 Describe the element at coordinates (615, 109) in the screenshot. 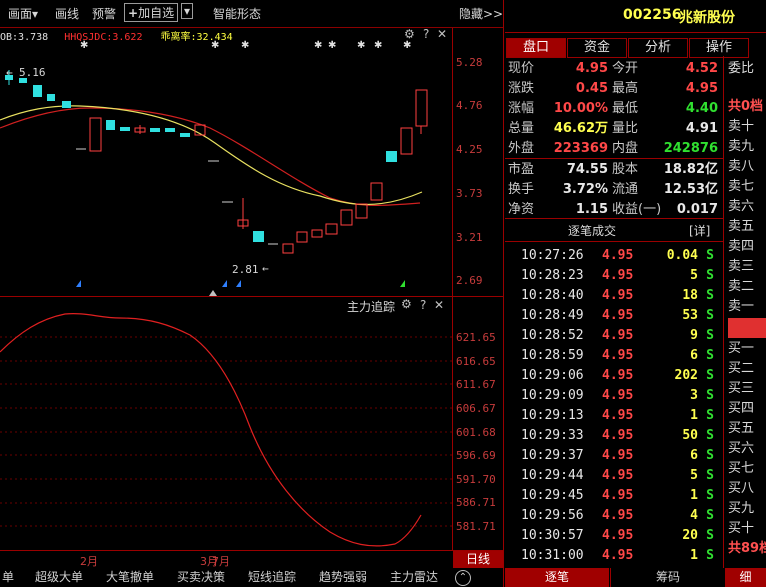

I see `quote-row: 涨幅 10.00% 最低 4.40` at that location.